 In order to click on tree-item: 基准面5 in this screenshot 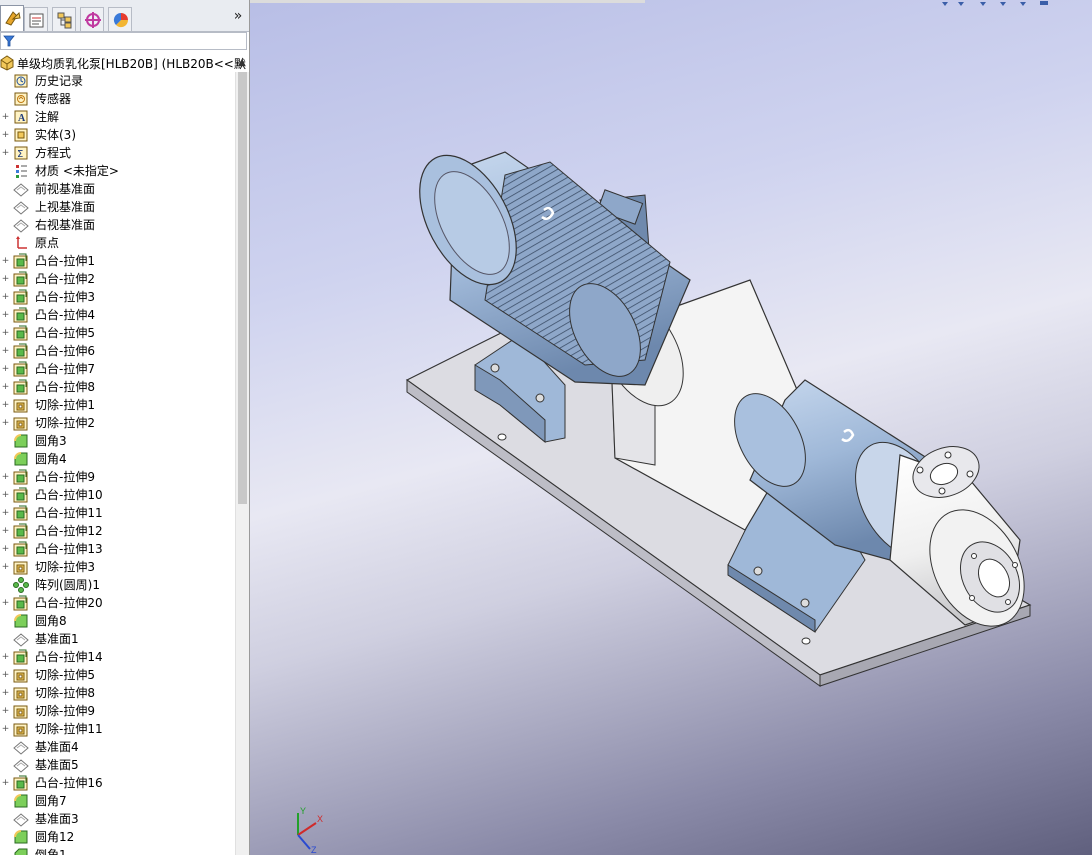, I will do `click(117, 765)`.